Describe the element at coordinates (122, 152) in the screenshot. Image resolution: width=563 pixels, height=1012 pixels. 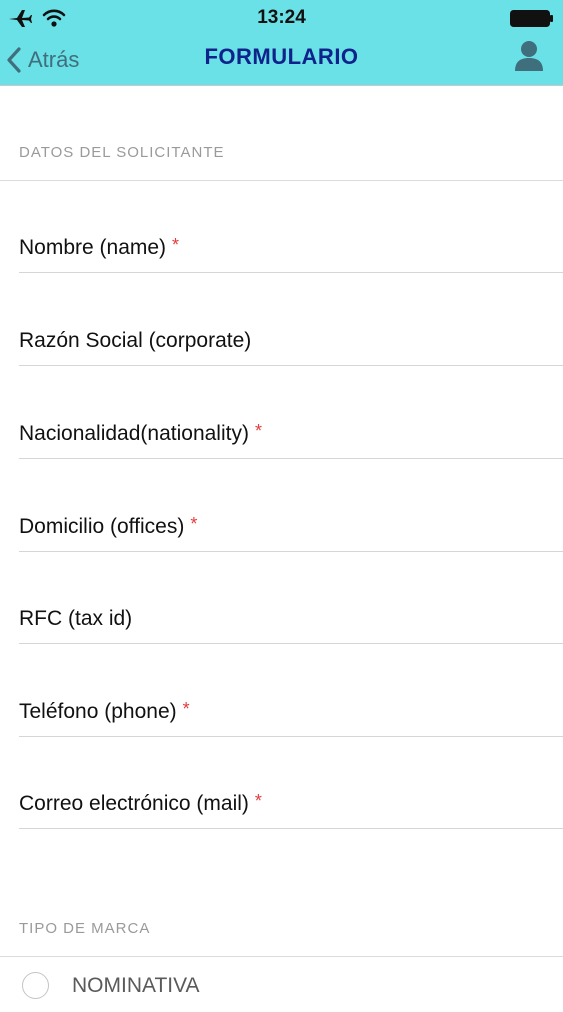
I see `section-title-applicant: DATOS DEL SOLICITANTE` at that location.